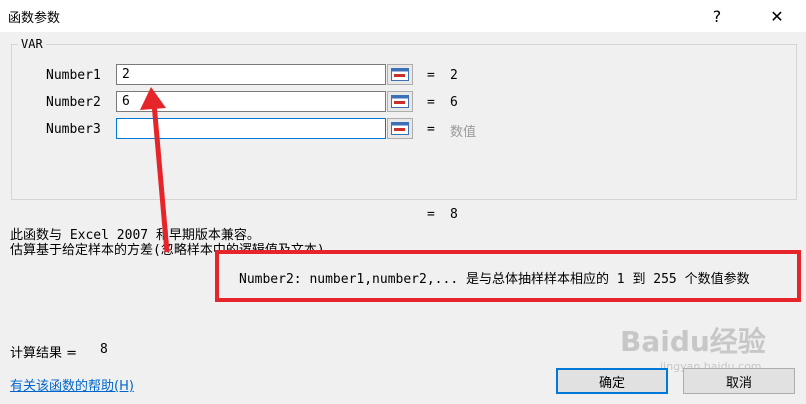  I want to click on watermark: Baidu经验 jingyan.baidu.com, so click(693, 346).